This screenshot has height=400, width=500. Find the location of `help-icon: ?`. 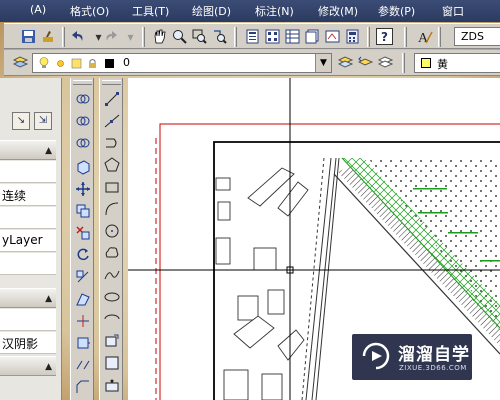

help-icon: ? is located at coordinates (384, 36).